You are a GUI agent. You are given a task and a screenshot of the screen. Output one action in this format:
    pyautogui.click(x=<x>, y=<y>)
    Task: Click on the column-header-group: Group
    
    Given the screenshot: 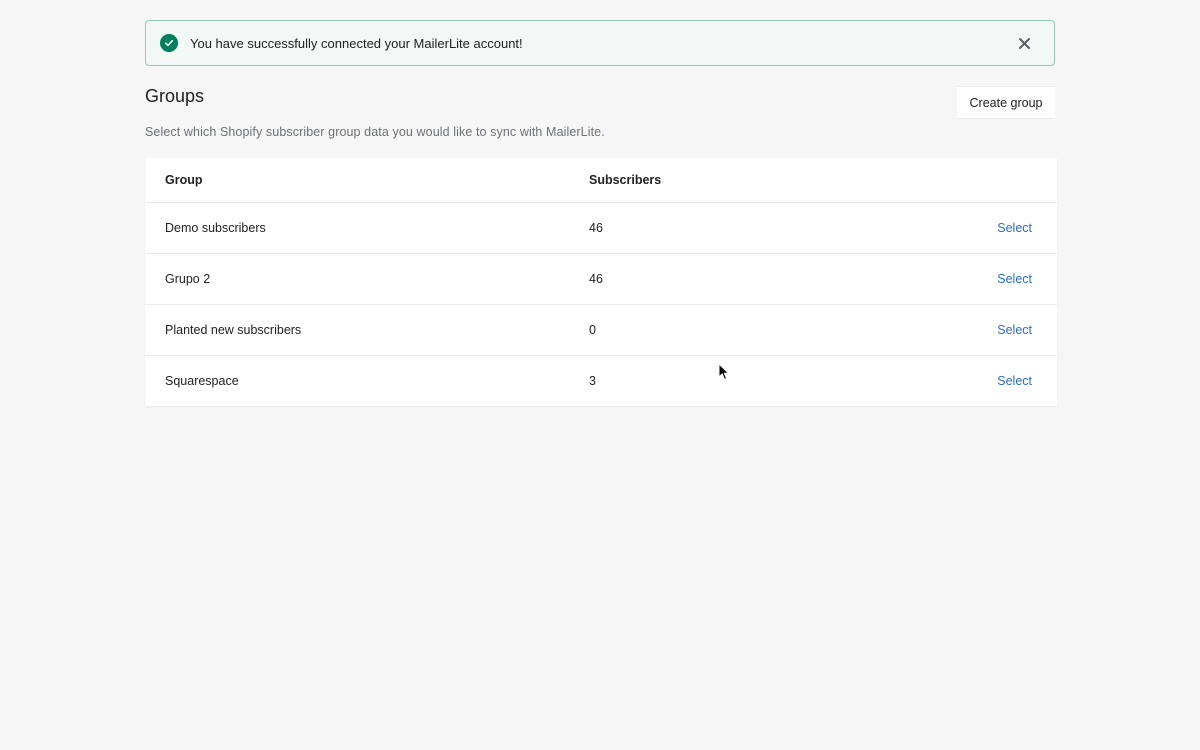 What is the action you would take?
    pyautogui.click(x=357, y=180)
    